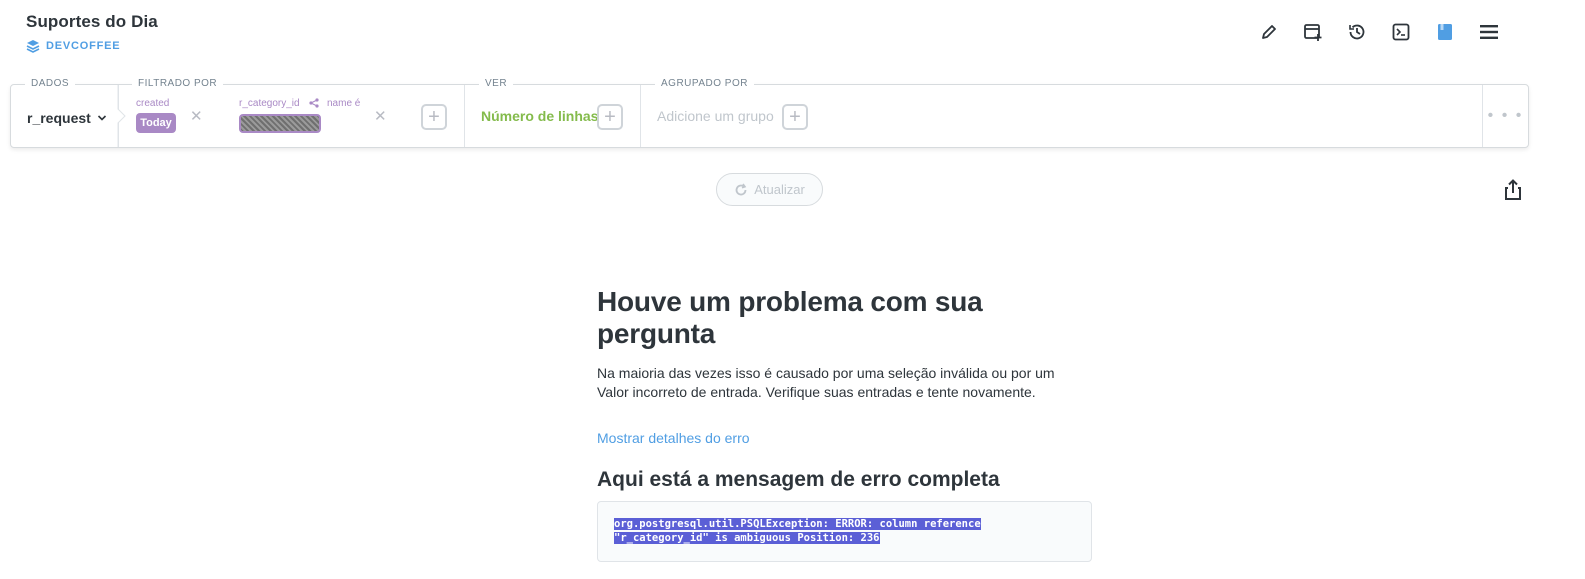 Image resolution: width=1585 pixels, height=579 pixels. What do you see at coordinates (1505, 116) in the screenshot?
I see `more-options-button: • • •` at bounding box center [1505, 116].